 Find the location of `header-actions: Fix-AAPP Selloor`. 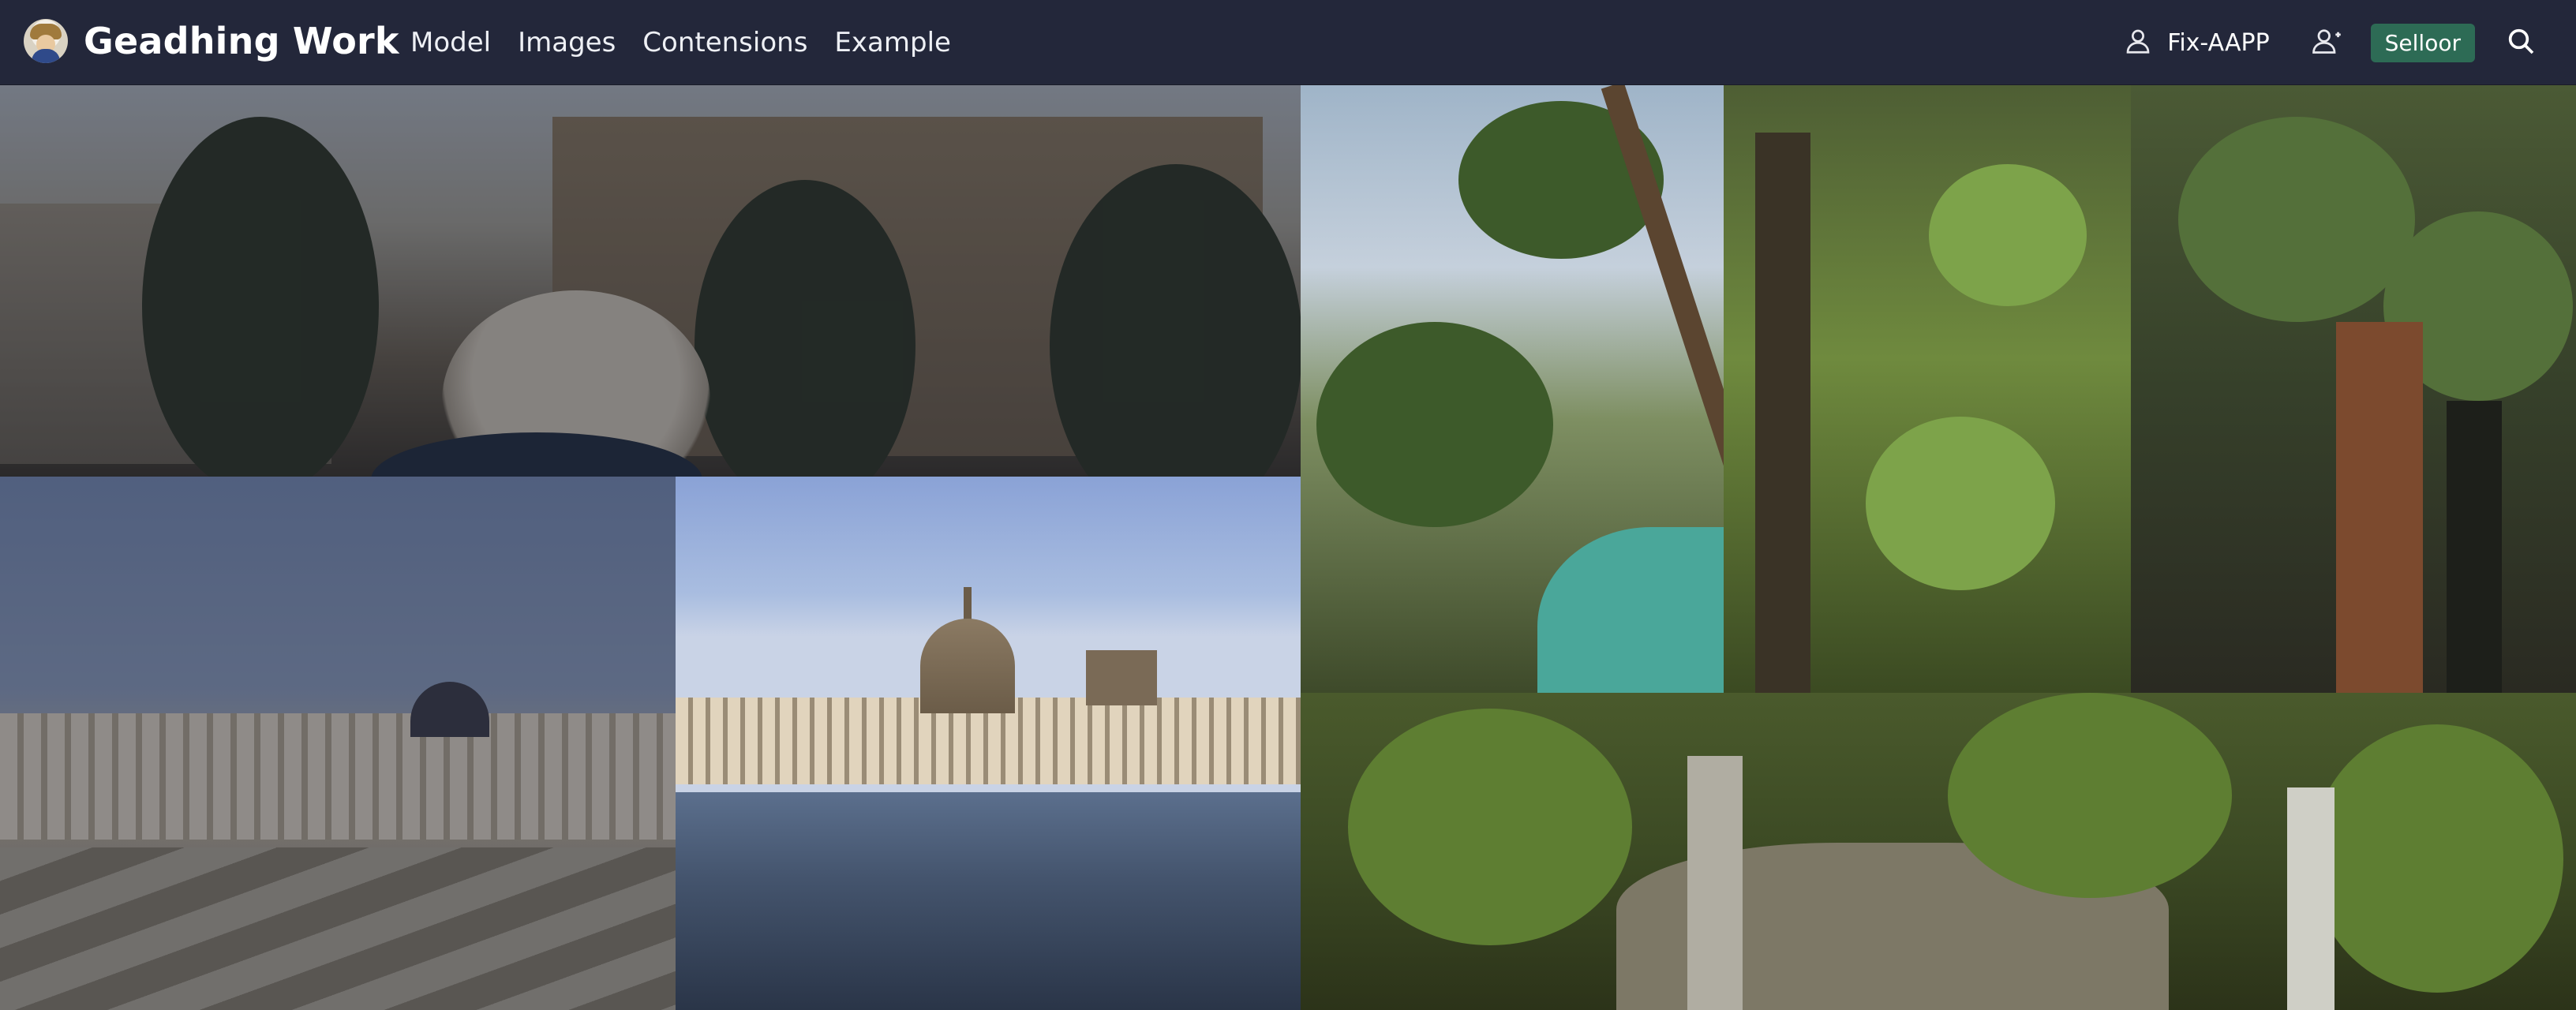

header-actions: Fix-AAPP Selloor is located at coordinates (2333, 42).